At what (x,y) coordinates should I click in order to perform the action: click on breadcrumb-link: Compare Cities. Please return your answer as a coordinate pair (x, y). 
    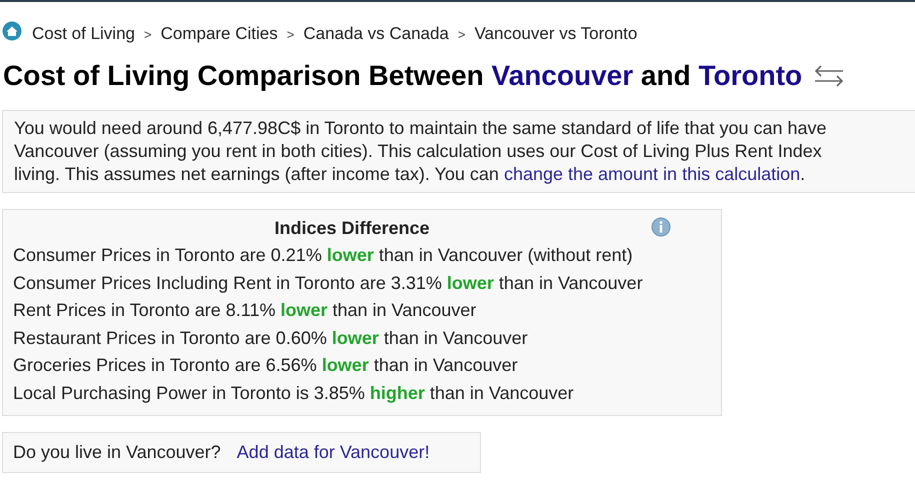
    Looking at the image, I should click on (219, 34).